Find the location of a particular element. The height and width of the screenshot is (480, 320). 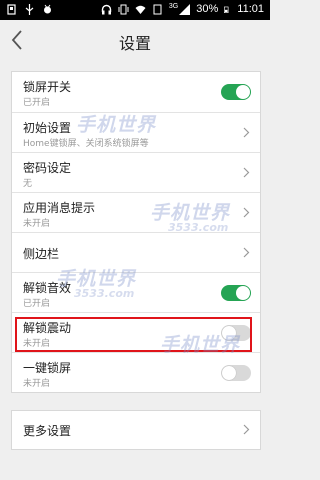

setting-app-notifications: 应用消息提示 未开启 is located at coordinates (136, 212).